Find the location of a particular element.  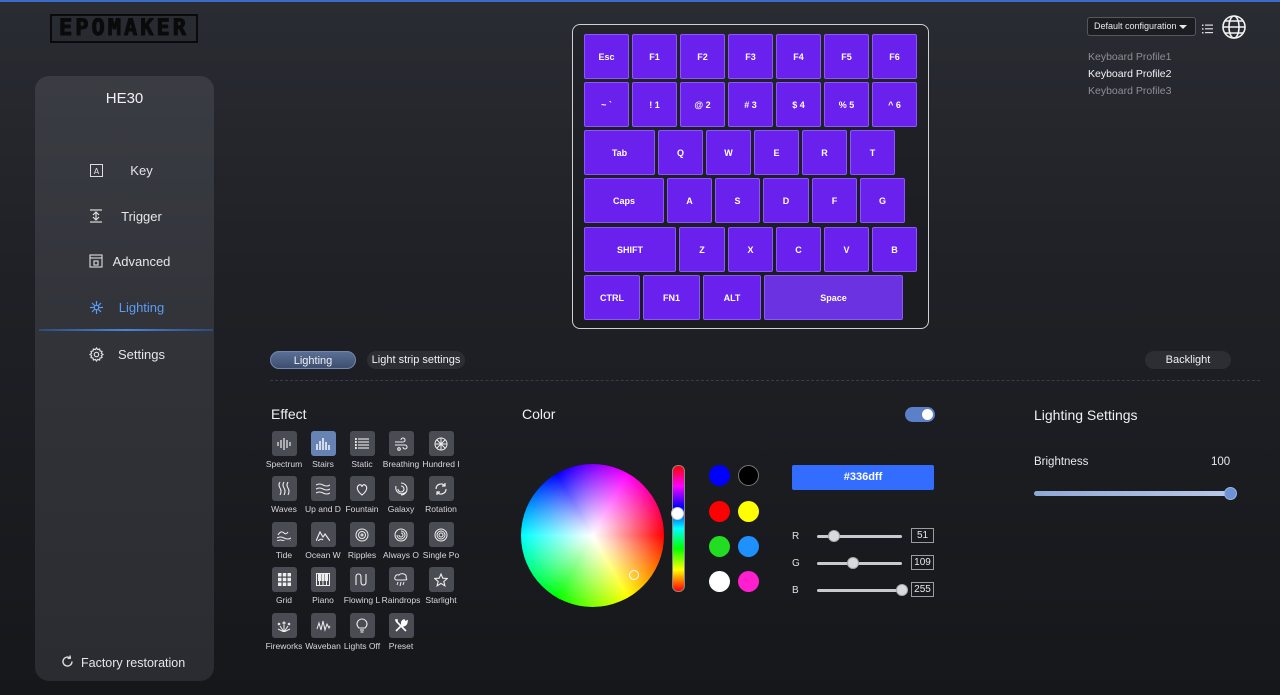

hue-slider is located at coordinates (678, 528).